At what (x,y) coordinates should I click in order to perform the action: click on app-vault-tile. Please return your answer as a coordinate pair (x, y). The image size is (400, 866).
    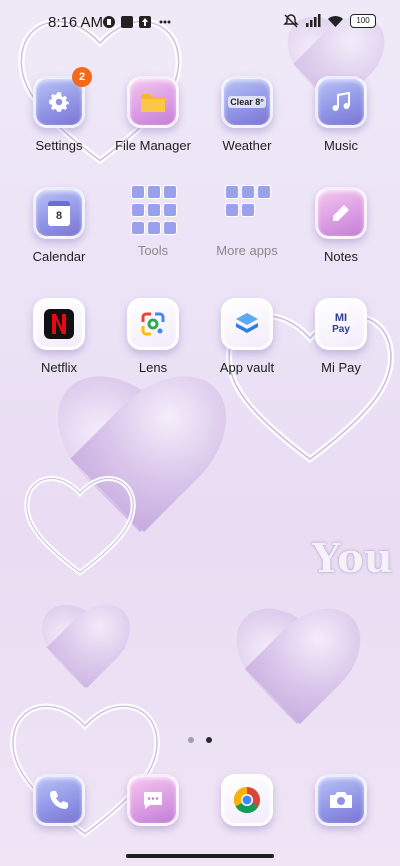
    Looking at the image, I should click on (247, 324).